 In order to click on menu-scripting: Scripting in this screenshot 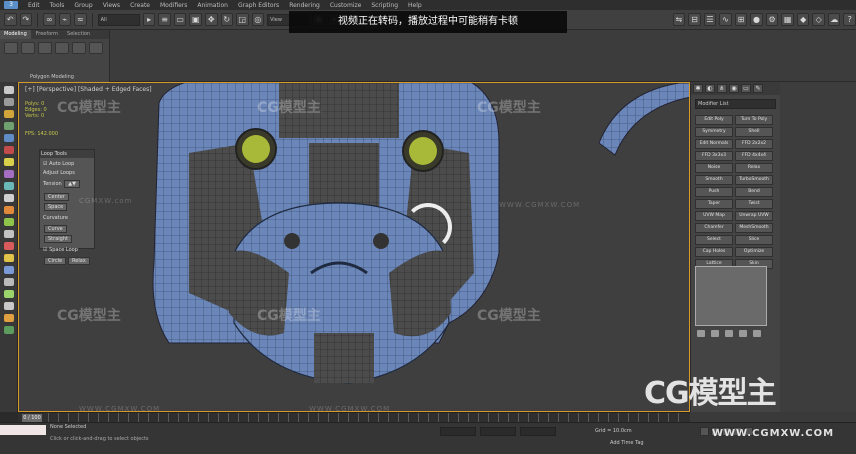, I will do `click(384, 5)`.